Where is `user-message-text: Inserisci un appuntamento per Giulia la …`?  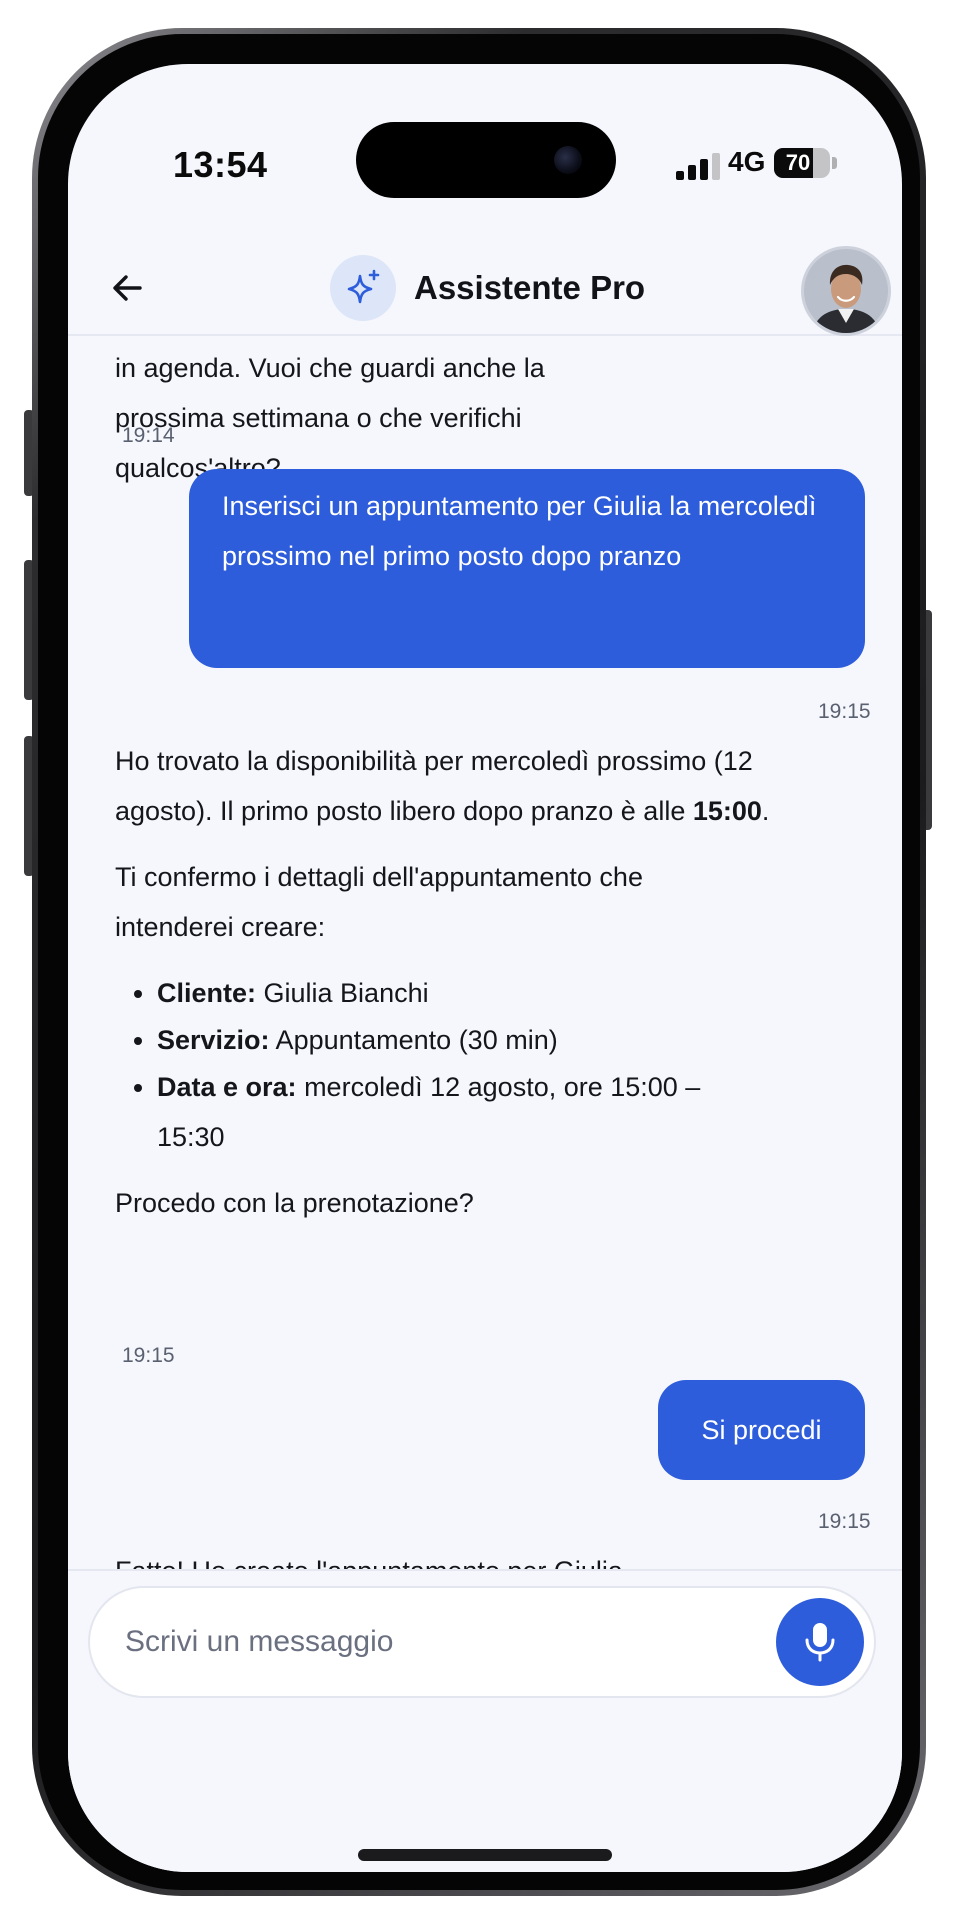
user-message-text: Inserisci un appuntamento per Giulia la … is located at coordinates (519, 531).